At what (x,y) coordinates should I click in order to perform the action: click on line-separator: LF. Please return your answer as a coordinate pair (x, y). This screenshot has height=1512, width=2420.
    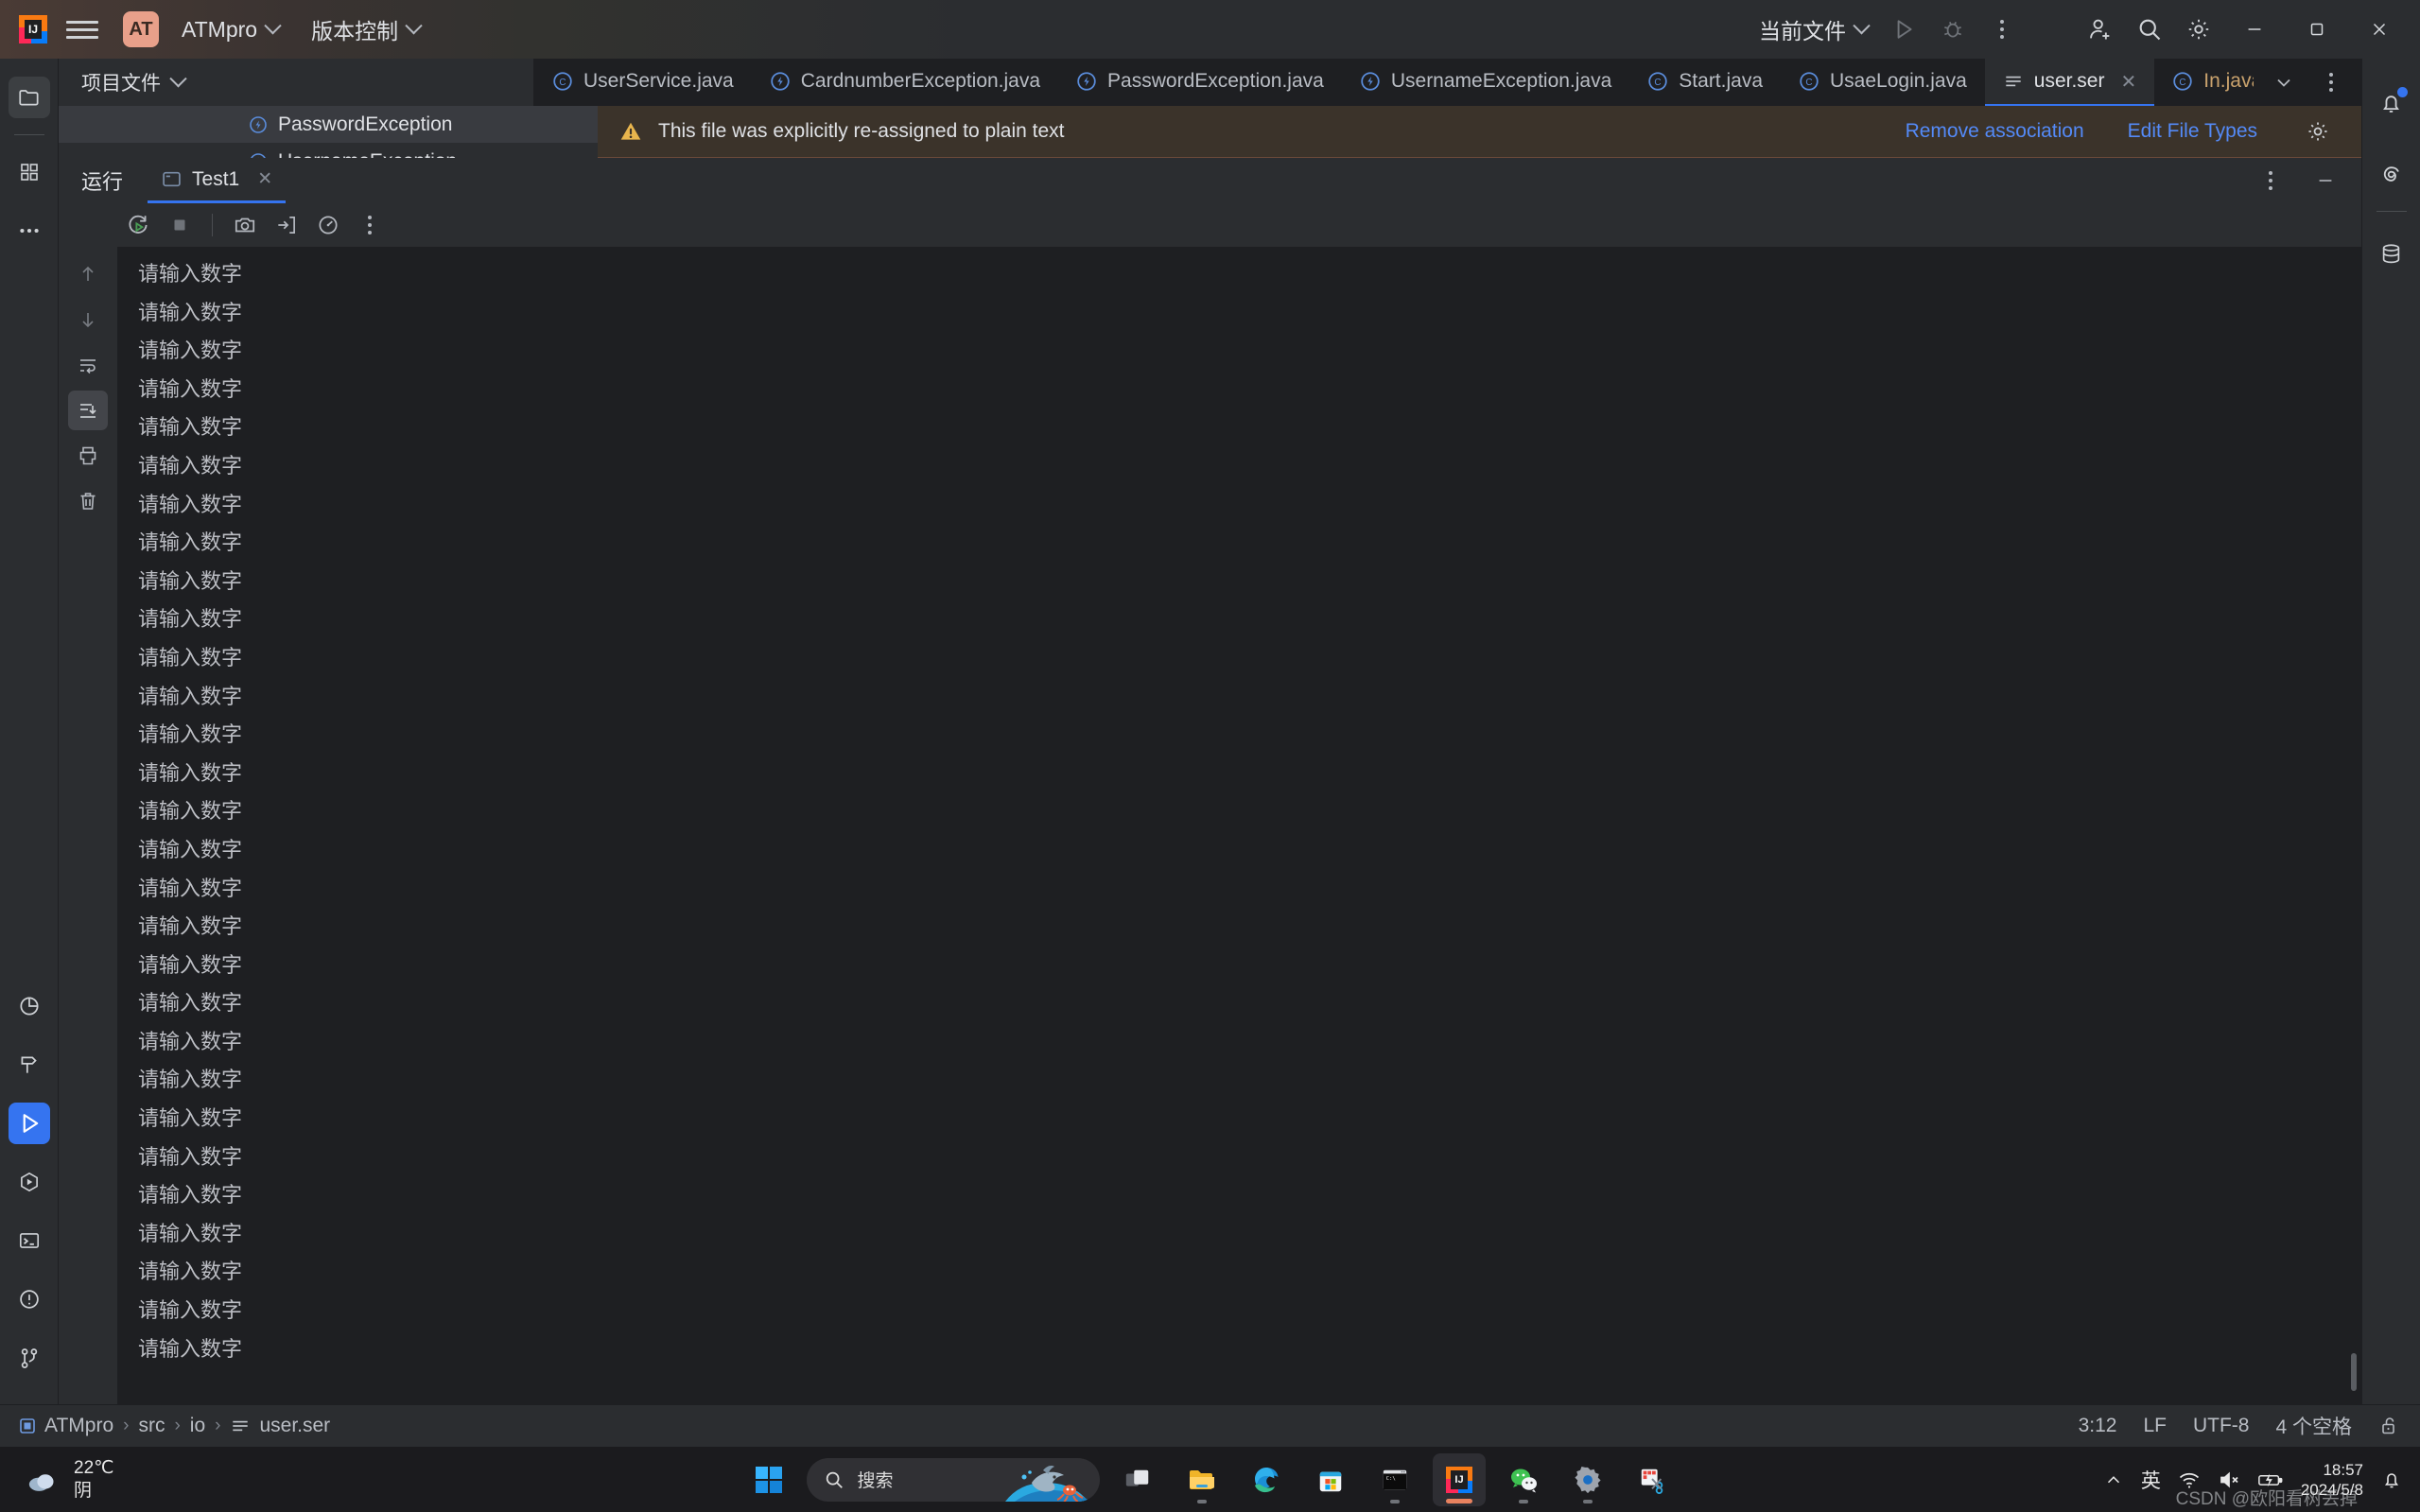
    Looking at the image, I should click on (2155, 1426).